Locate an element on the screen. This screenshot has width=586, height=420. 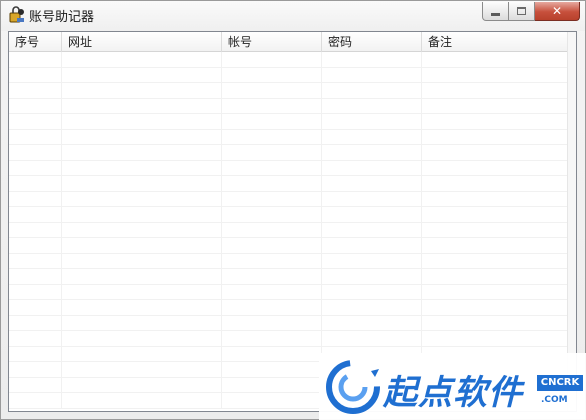
close-icon: ✕ is located at coordinates (557, 11).